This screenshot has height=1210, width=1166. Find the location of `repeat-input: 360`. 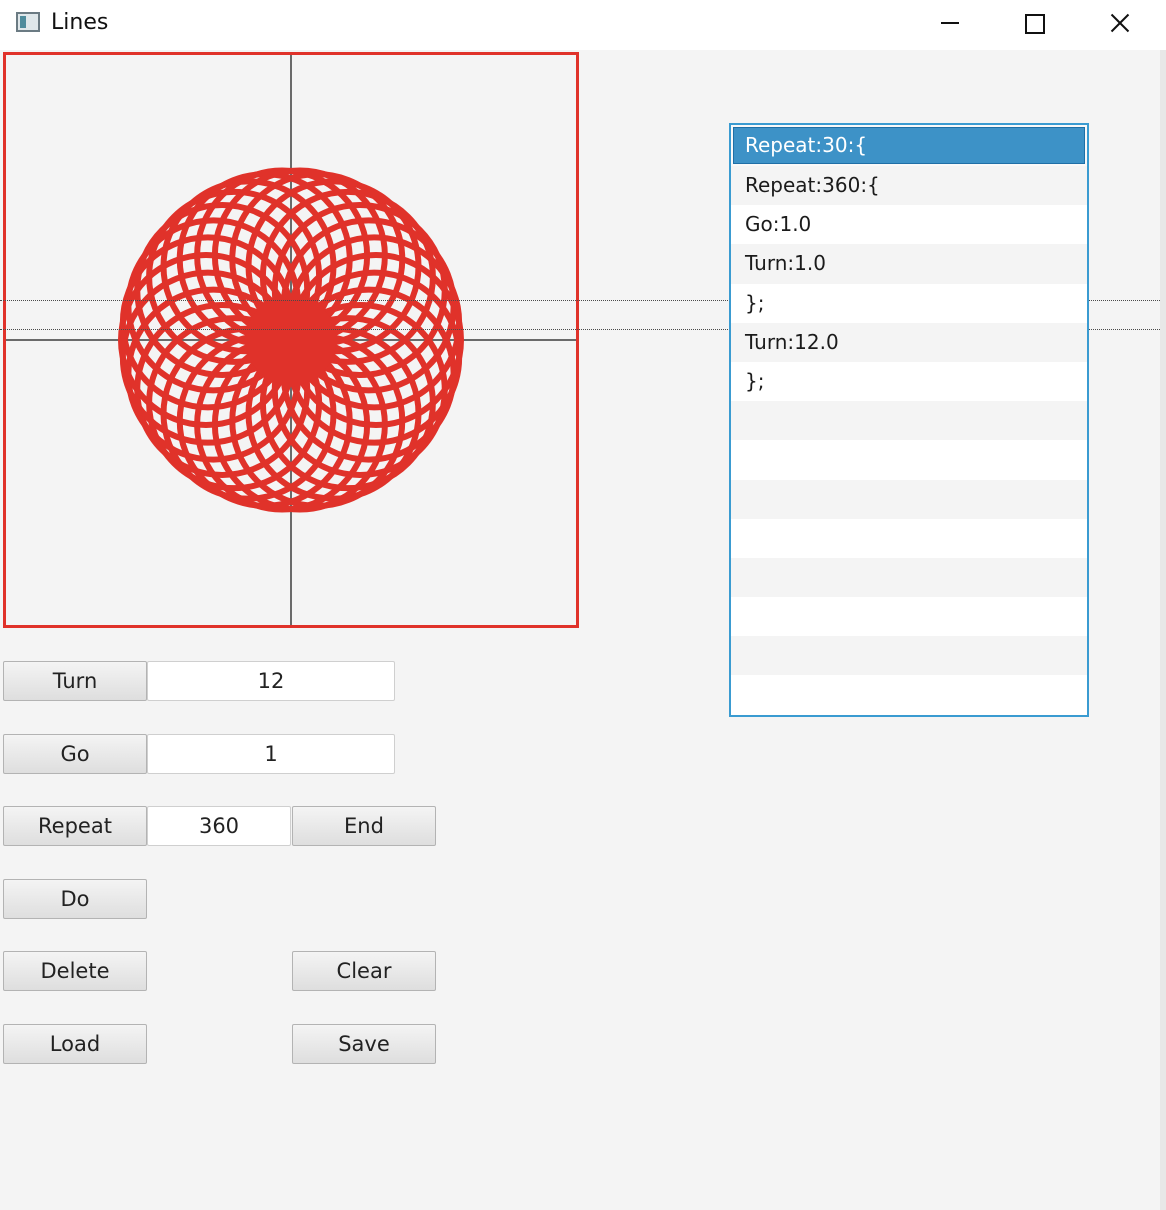

repeat-input: 360 is located at coordinates (219, 826).